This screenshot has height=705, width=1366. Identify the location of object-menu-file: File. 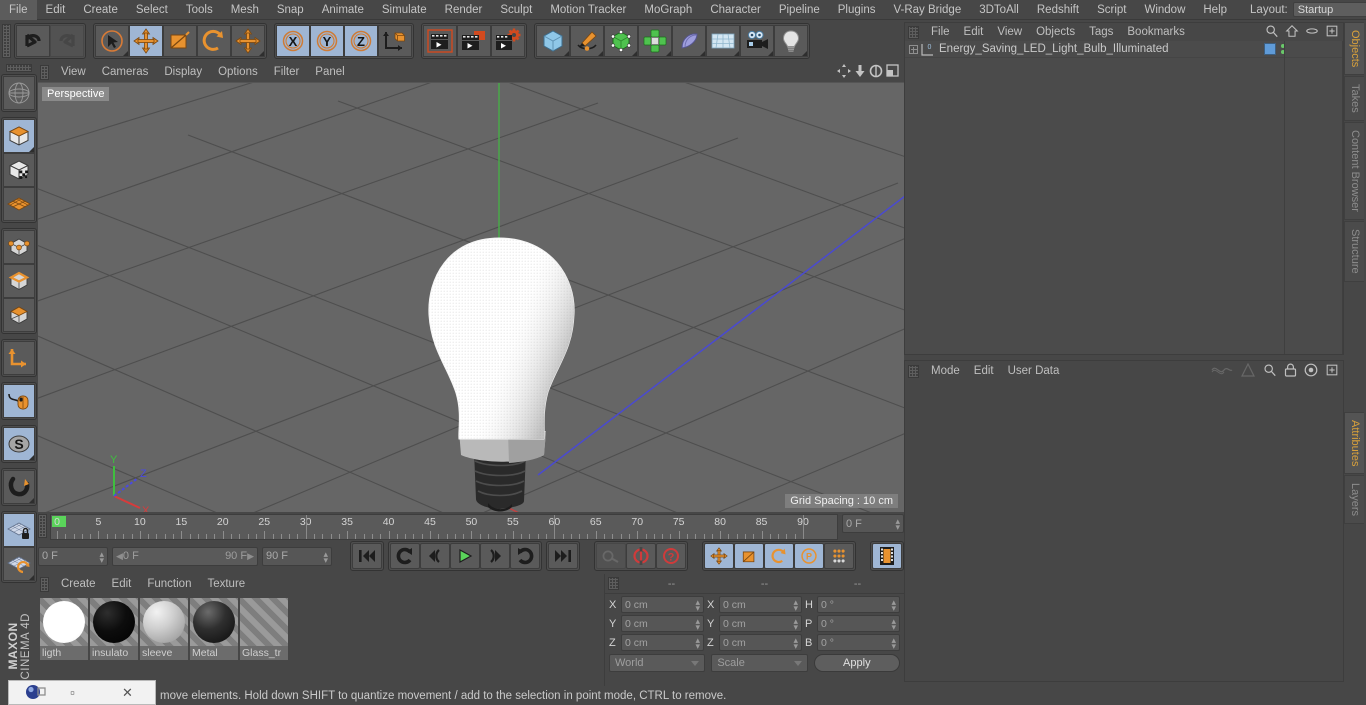
(940, 32).